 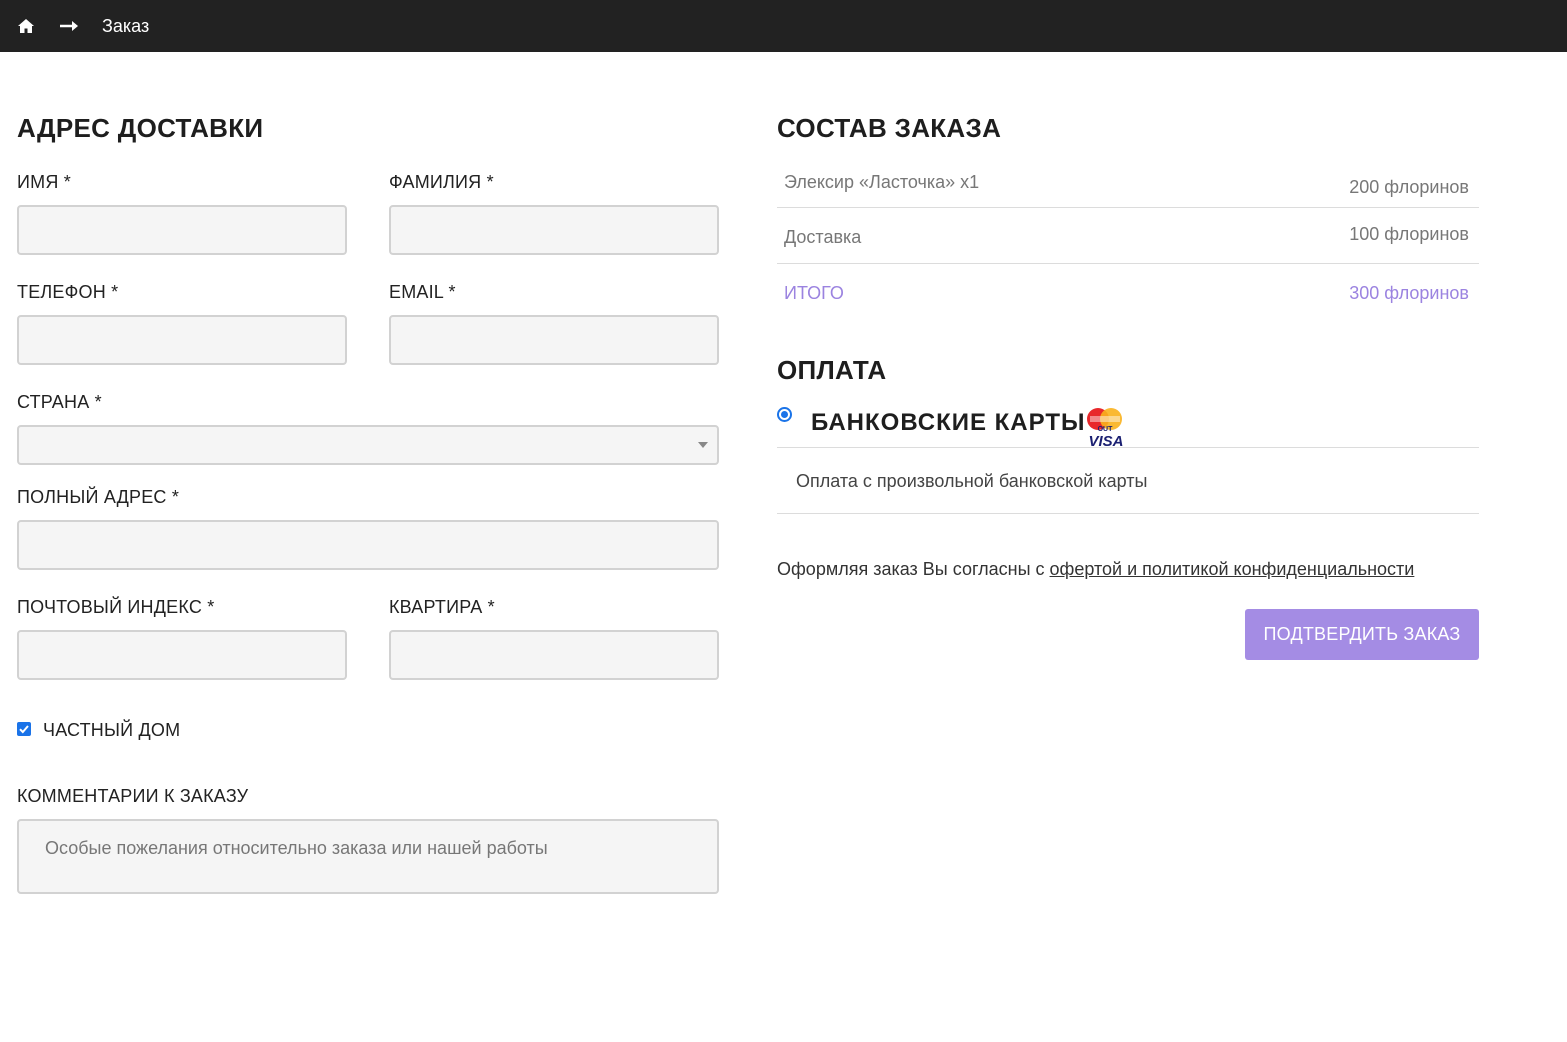 I want to click on email-input, so click(x=554, y=340).